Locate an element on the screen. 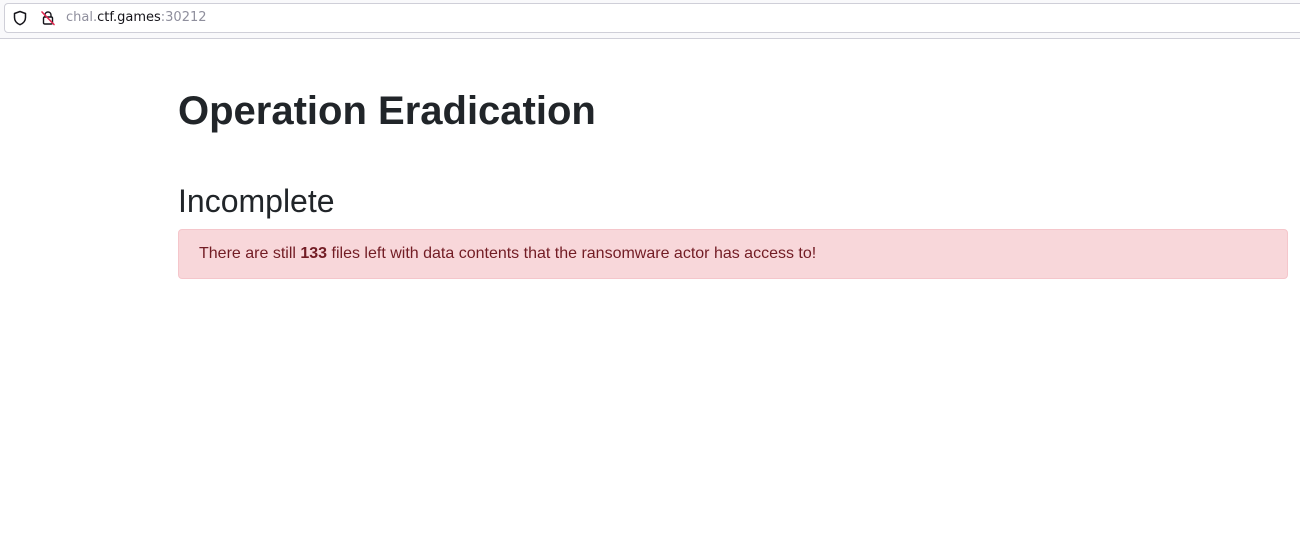 This screenshot has width=1300, height=535. insecure-lock-icon is located at coordinates (48, 18).